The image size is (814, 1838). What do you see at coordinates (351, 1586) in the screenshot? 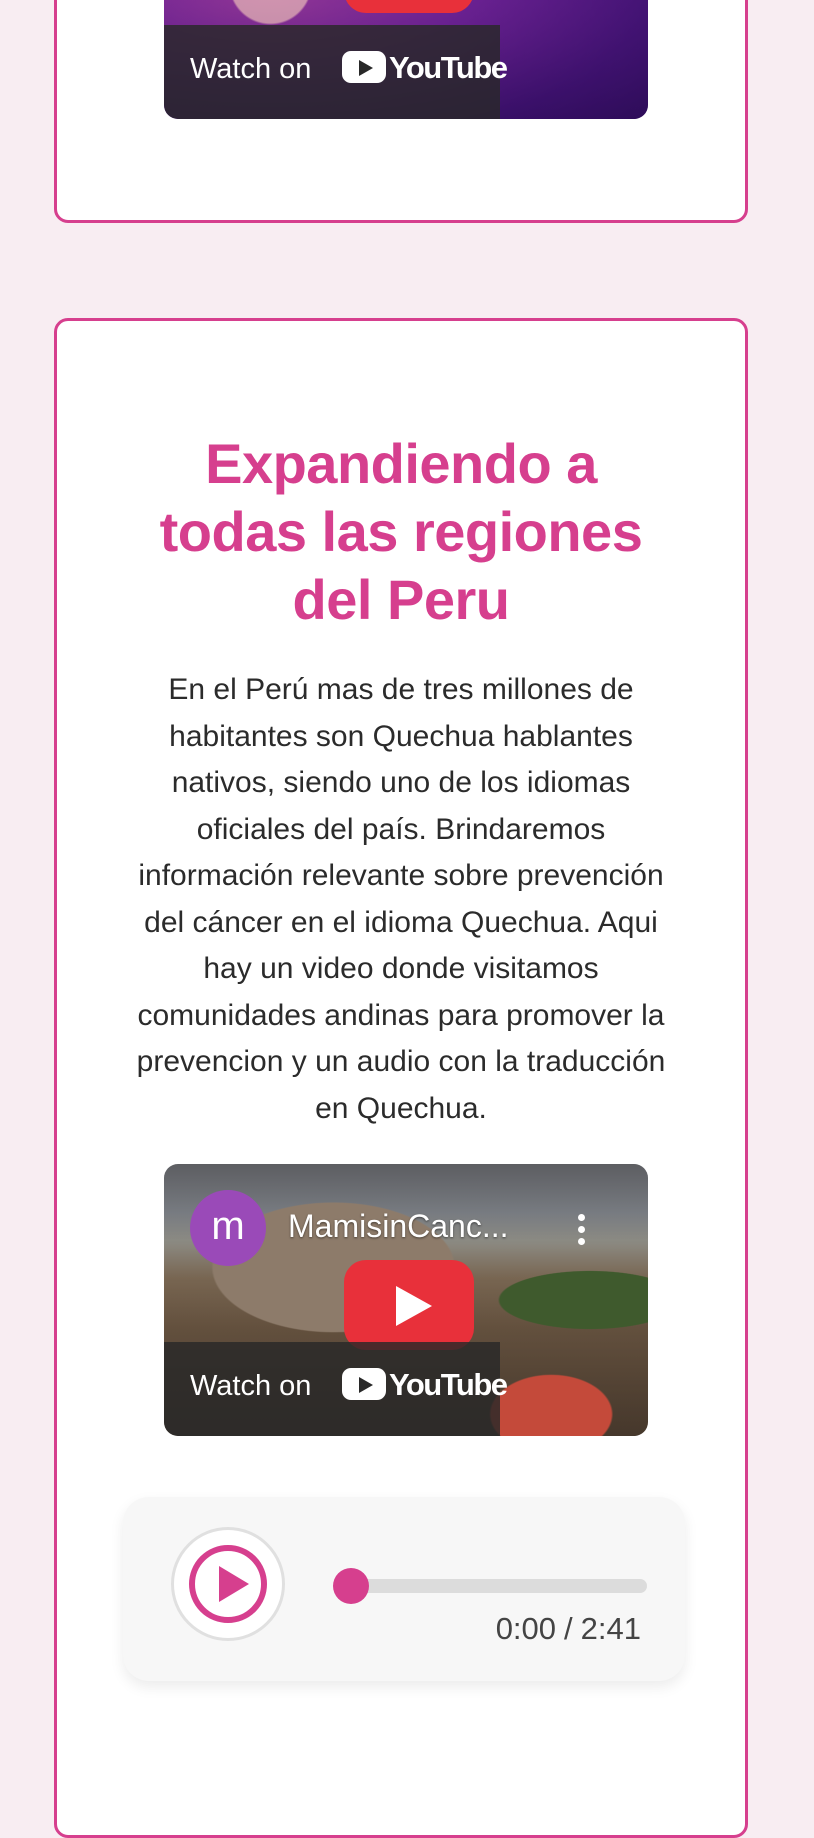
I see `audio-seek-thumb` at bounding box center [351, 1586].